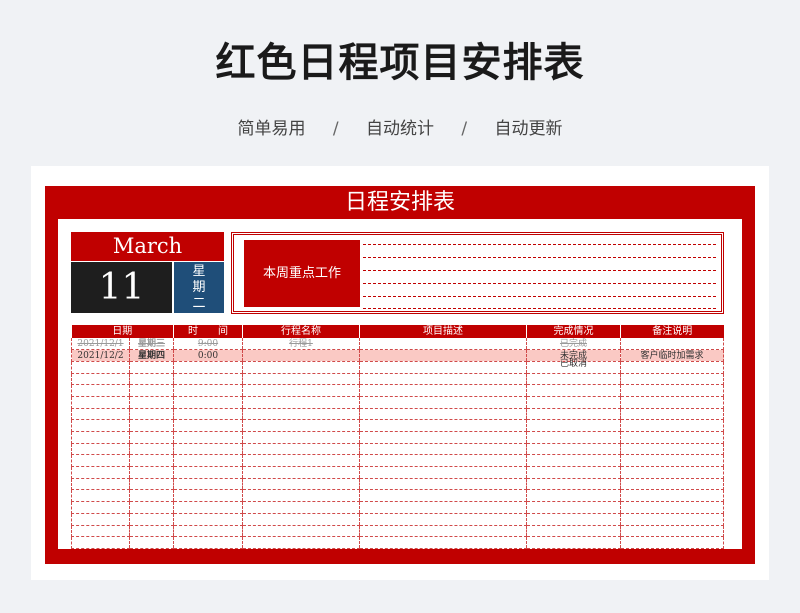 The image size is (800, 613). I want to click on status-cell: 未完成 已取消, so click(573, 359).